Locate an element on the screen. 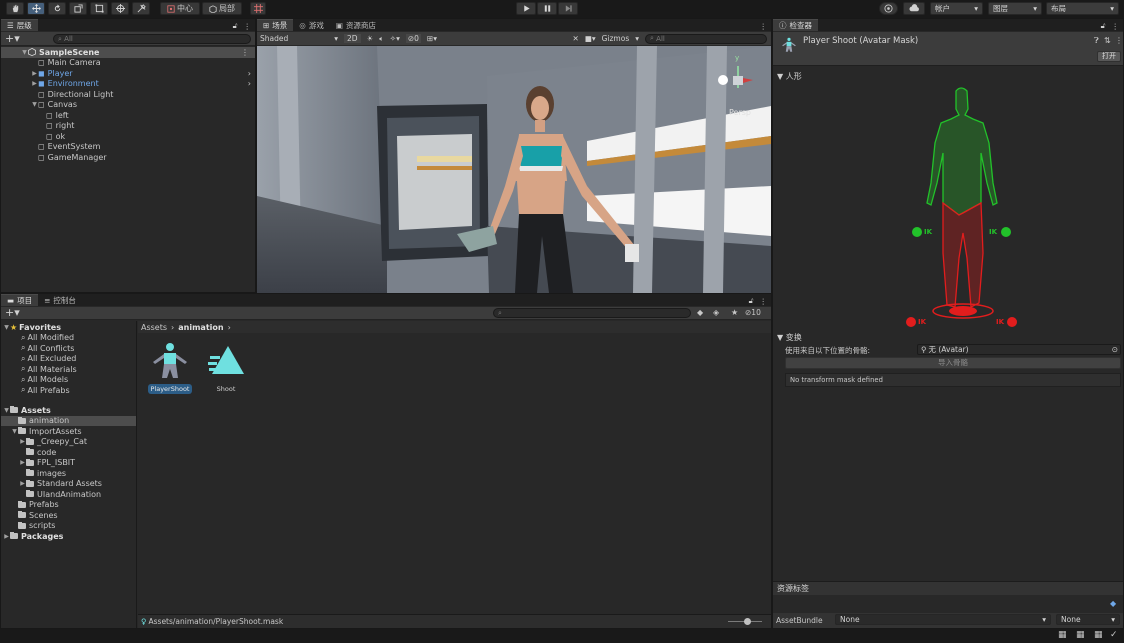 This screenshot has width=1124, height=643. hidden-packages-toggle: ⊘10 is located at coordinates (753, 312).